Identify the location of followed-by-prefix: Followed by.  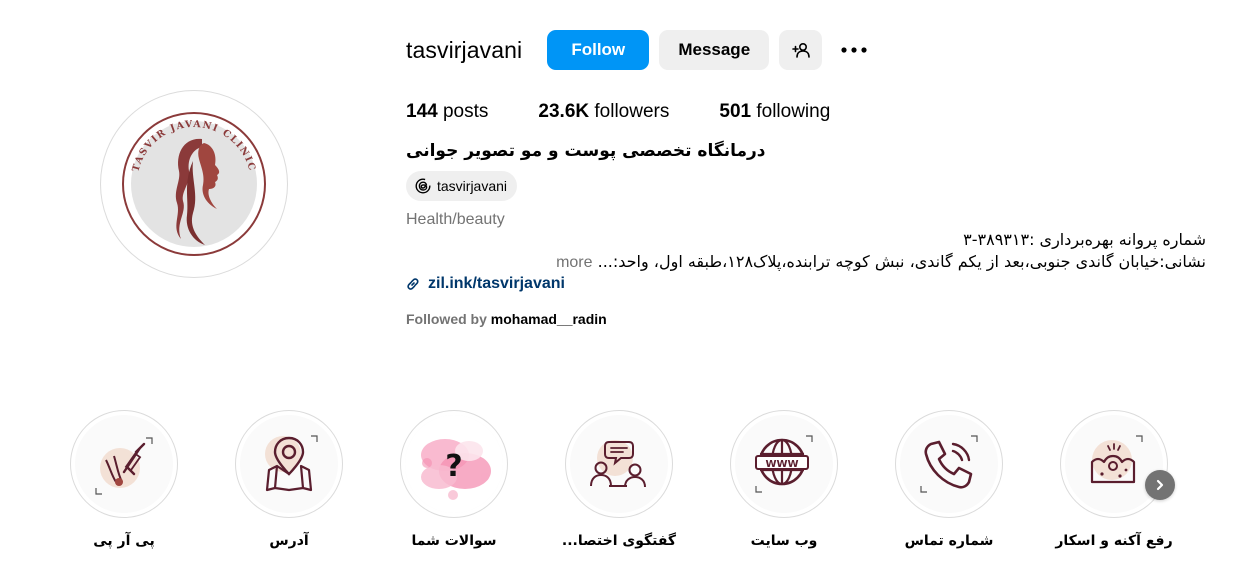
(446, 319).